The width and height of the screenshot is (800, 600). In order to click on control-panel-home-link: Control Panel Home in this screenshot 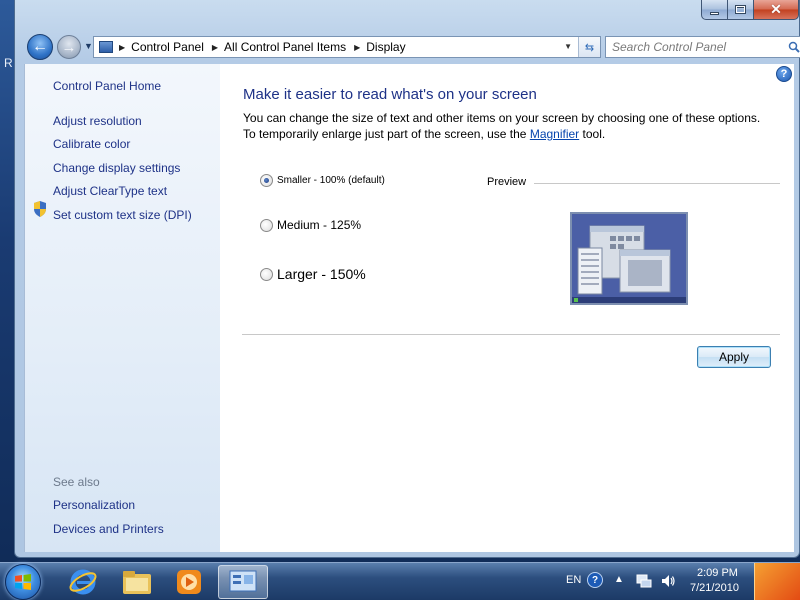, I will do `click(107, 86)`.